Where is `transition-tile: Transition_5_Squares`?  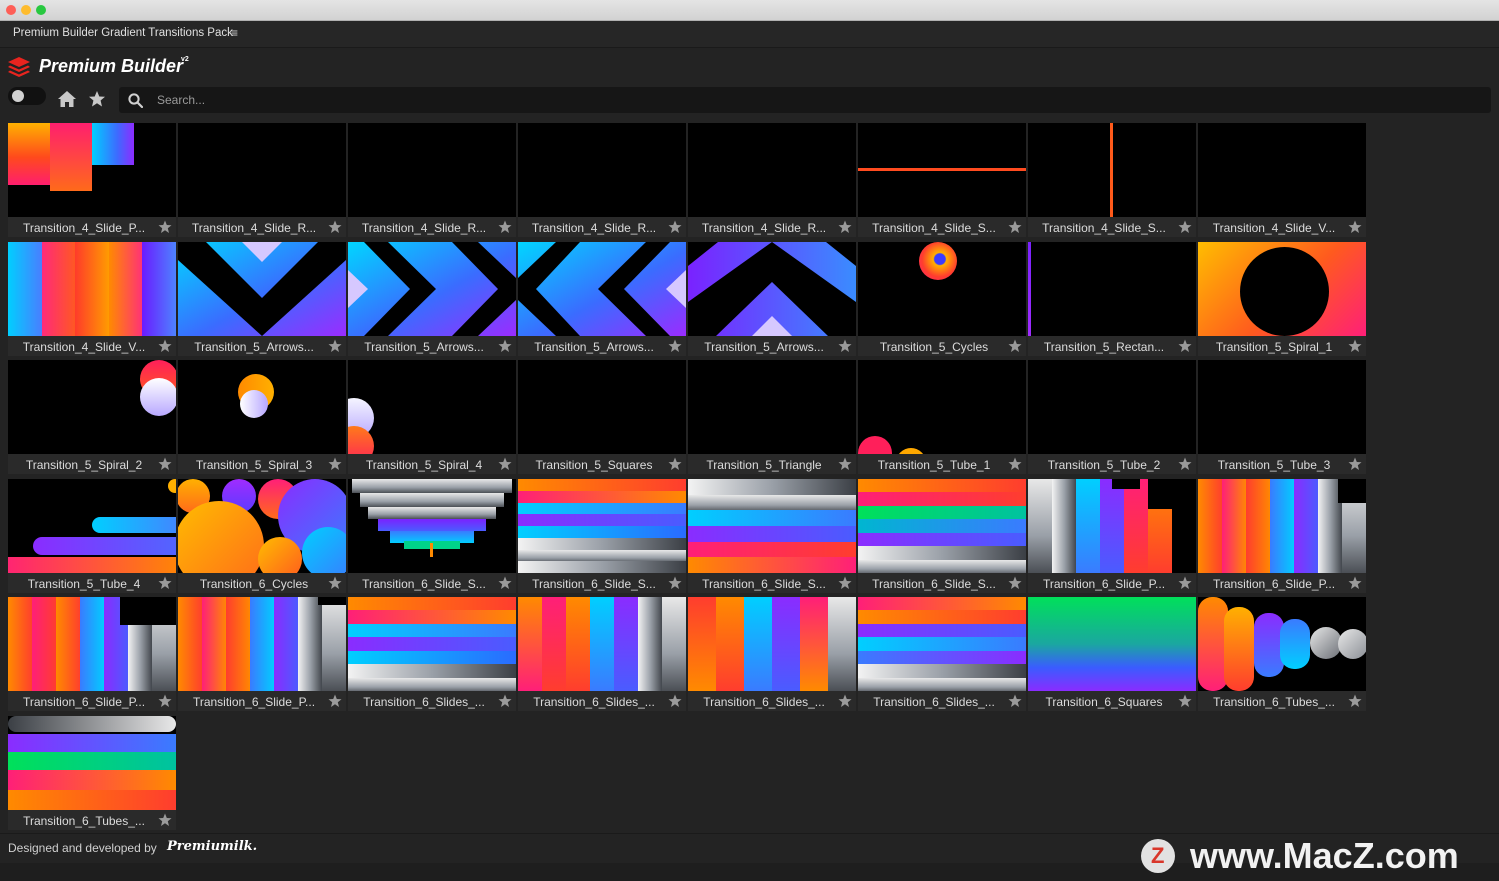 transition-tile: Transition_5_Squares is located at coordinates (602, 417).